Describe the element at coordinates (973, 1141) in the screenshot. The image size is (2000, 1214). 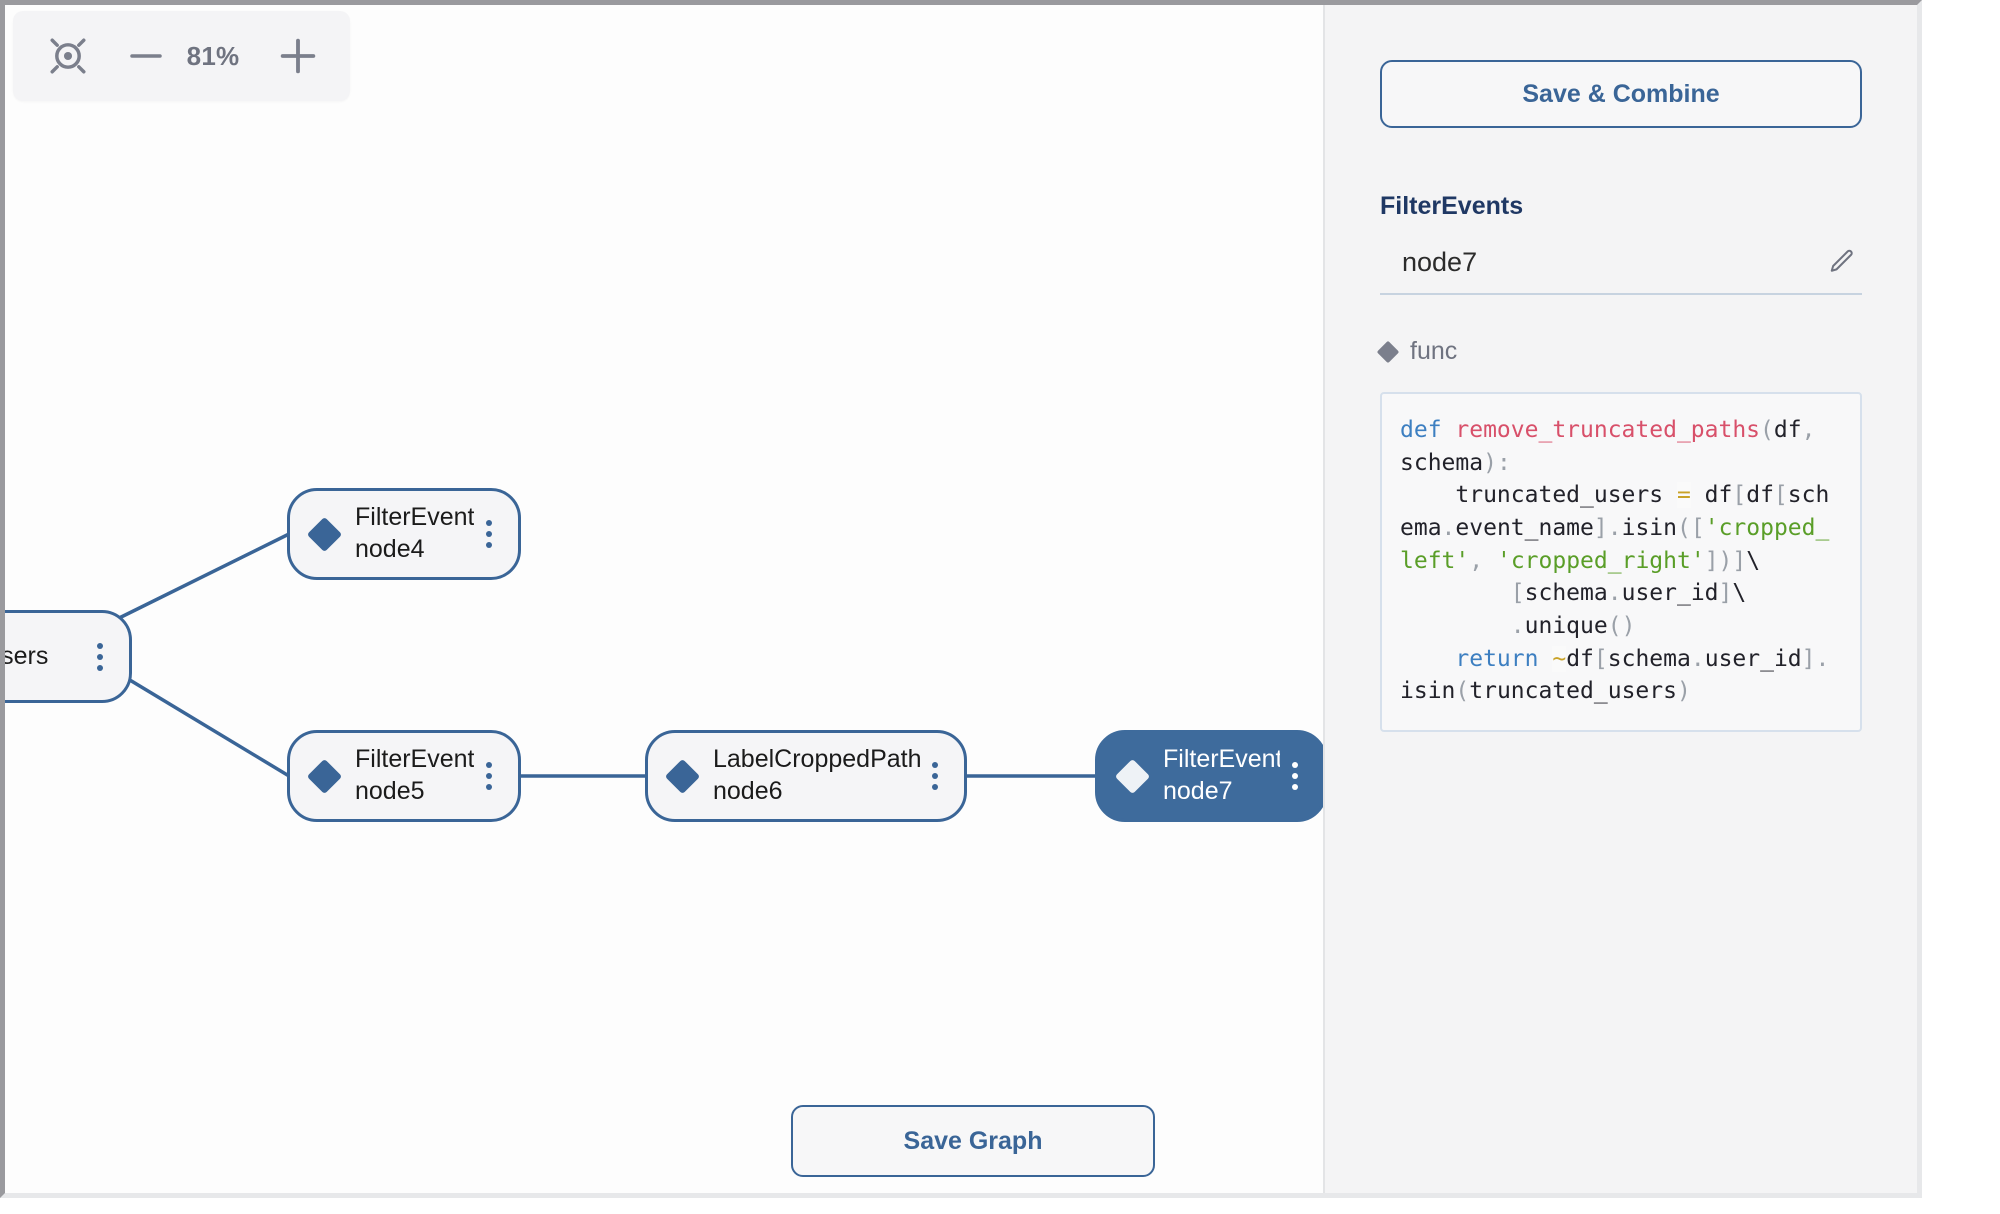
I see `save-graph-button: Save Graph` at that location.